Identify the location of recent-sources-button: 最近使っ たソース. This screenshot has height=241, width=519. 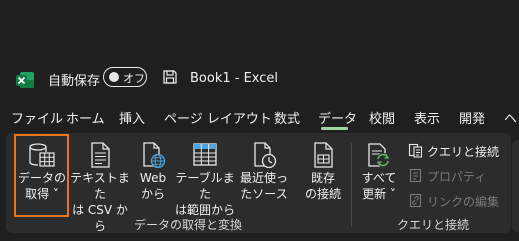
(264, 171).